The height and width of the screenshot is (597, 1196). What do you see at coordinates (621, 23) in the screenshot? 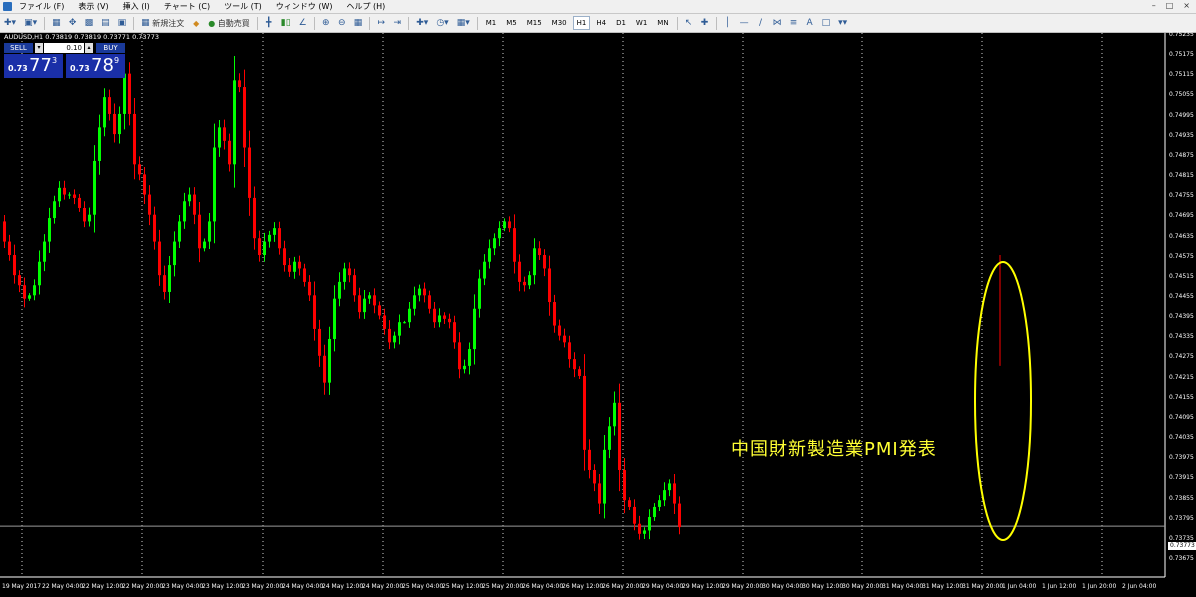
I see `timeframe-d1: D1` at bounding box center [621, 23].